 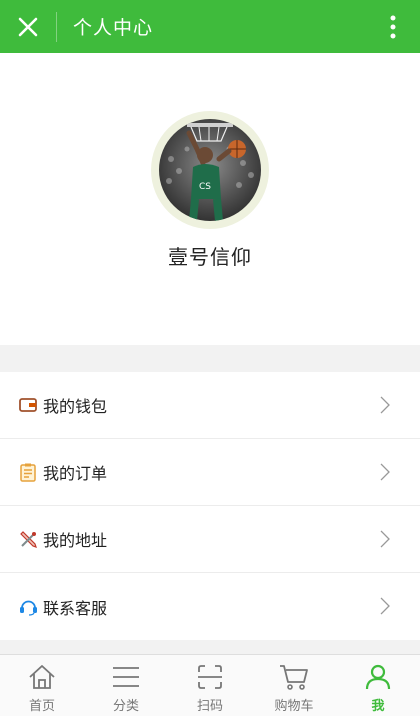 What do you see at coordinates (113, 28) in the screenshot?
I see `page-title: 个人中心` at bounding box center [113, 28].